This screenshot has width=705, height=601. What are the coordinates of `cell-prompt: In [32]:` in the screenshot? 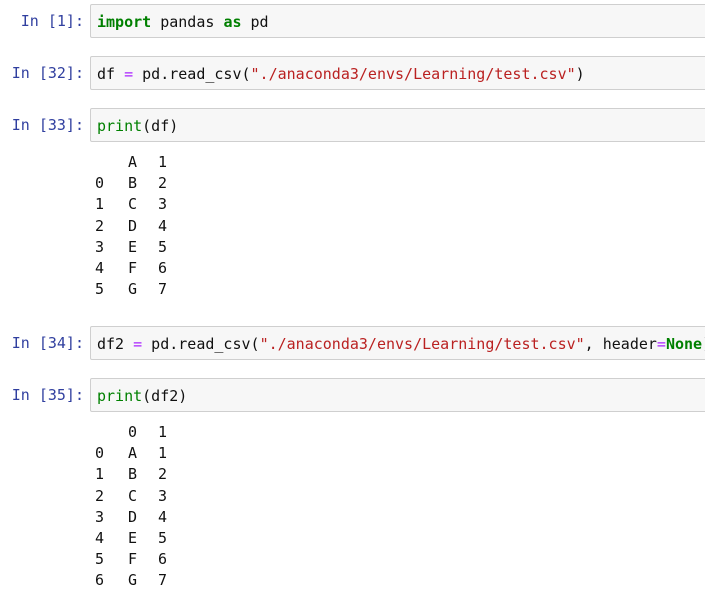 It's located at (47, 73).